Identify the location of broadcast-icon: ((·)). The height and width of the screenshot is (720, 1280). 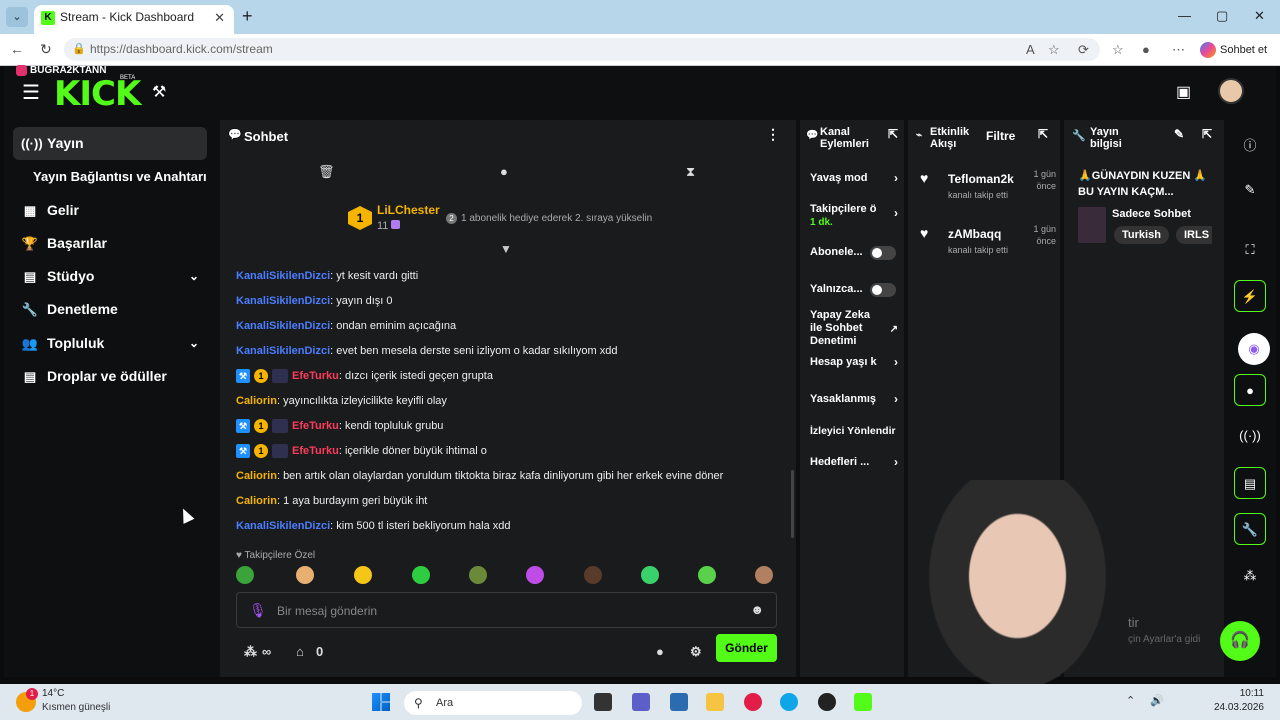
(1250, 436).